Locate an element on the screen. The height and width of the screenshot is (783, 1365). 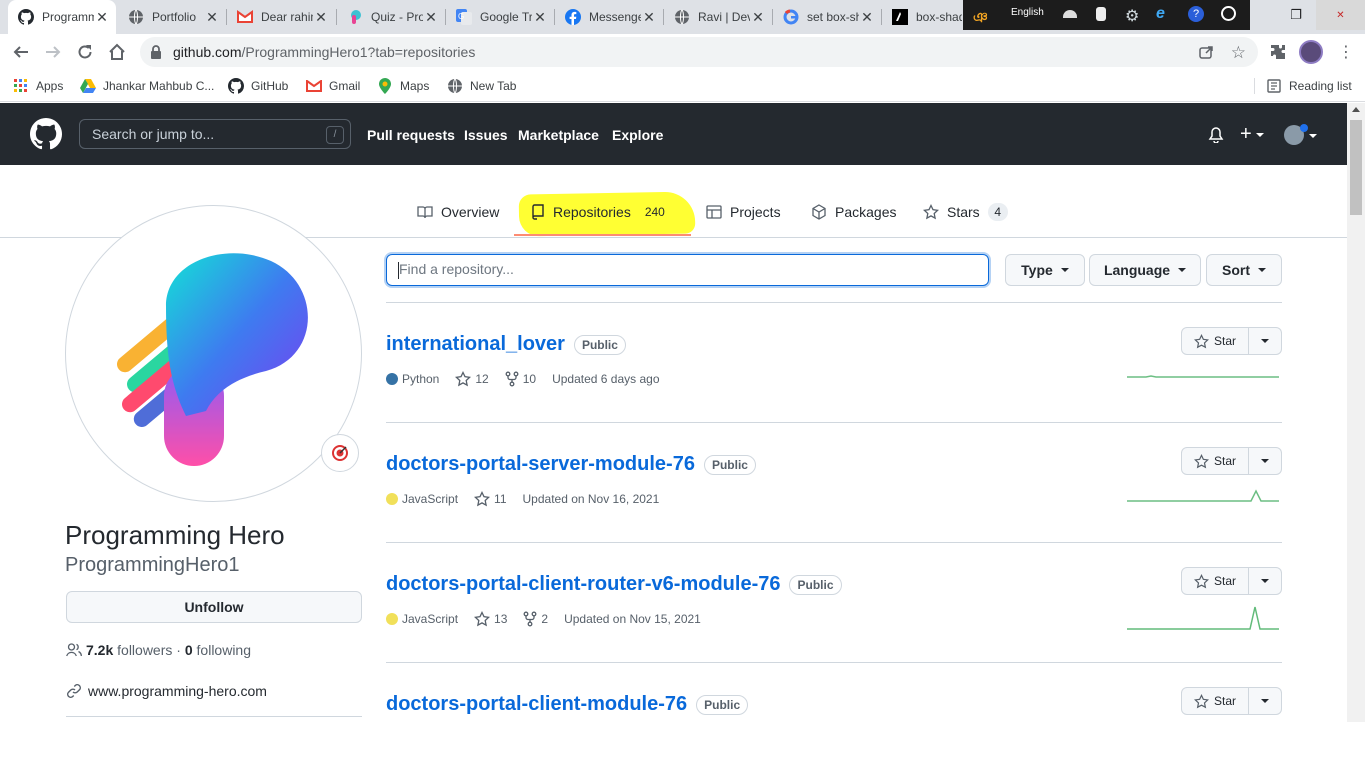
language-filter-button: Language is located at coordinates (1145, 270).